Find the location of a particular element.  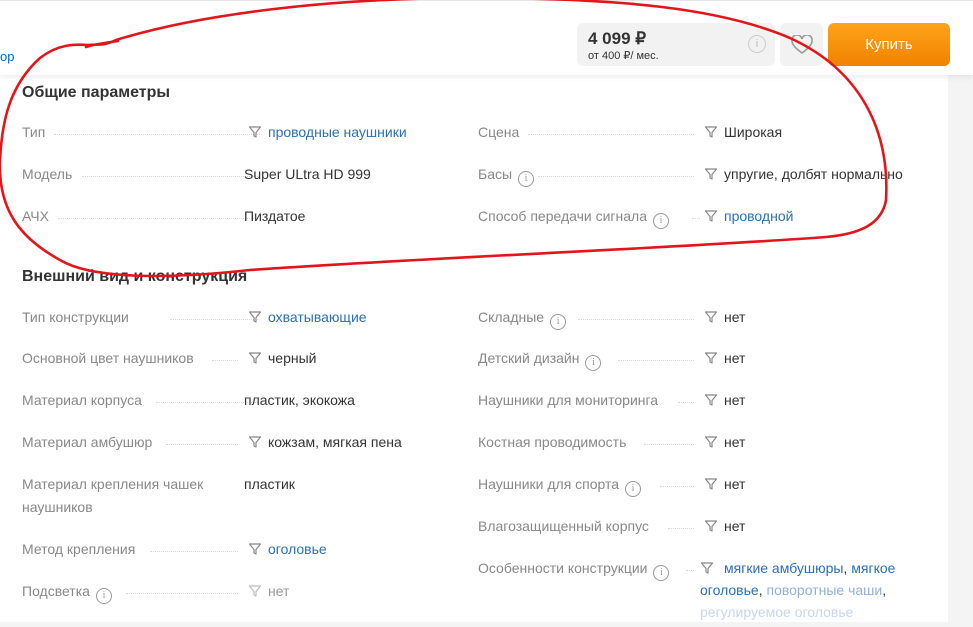

spec-label: Подсветка i is located at coordinates (67, 592).